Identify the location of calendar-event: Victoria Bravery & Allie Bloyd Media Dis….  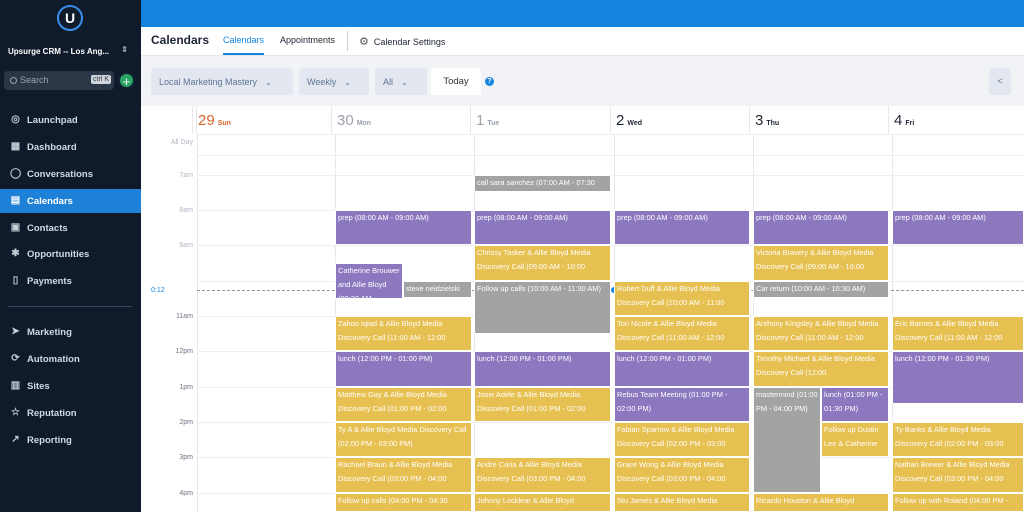
(821, 263).